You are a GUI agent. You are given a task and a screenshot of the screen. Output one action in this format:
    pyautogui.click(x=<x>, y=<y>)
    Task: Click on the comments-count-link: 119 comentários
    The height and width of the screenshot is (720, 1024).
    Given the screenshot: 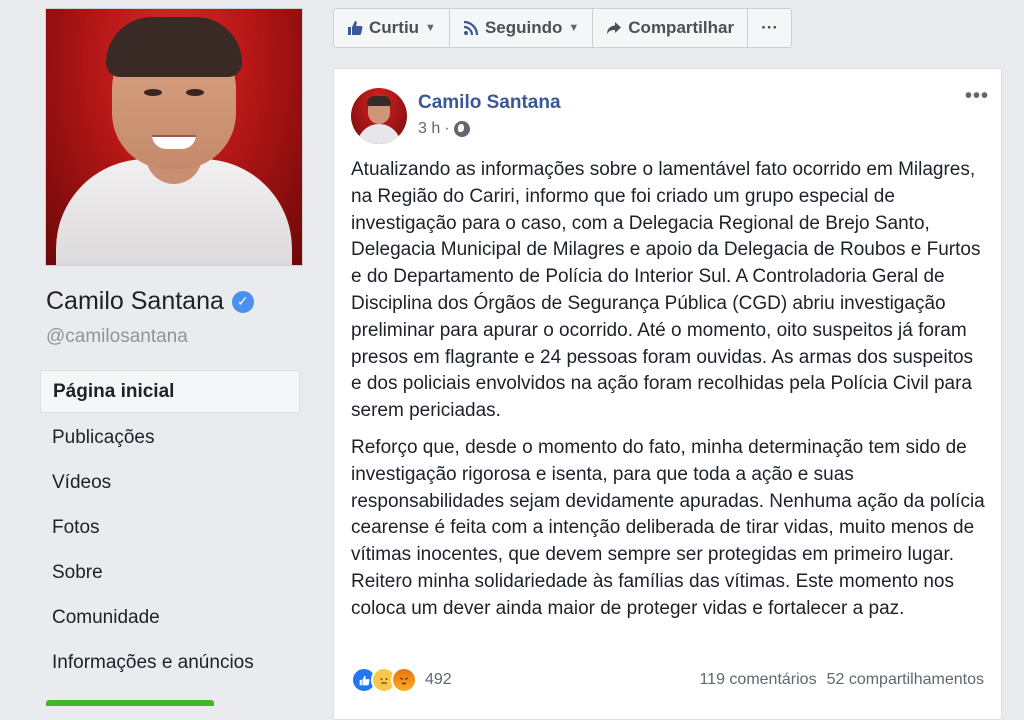 What is the action you would take?
    pyautogui.click(x=757, y=680)
    